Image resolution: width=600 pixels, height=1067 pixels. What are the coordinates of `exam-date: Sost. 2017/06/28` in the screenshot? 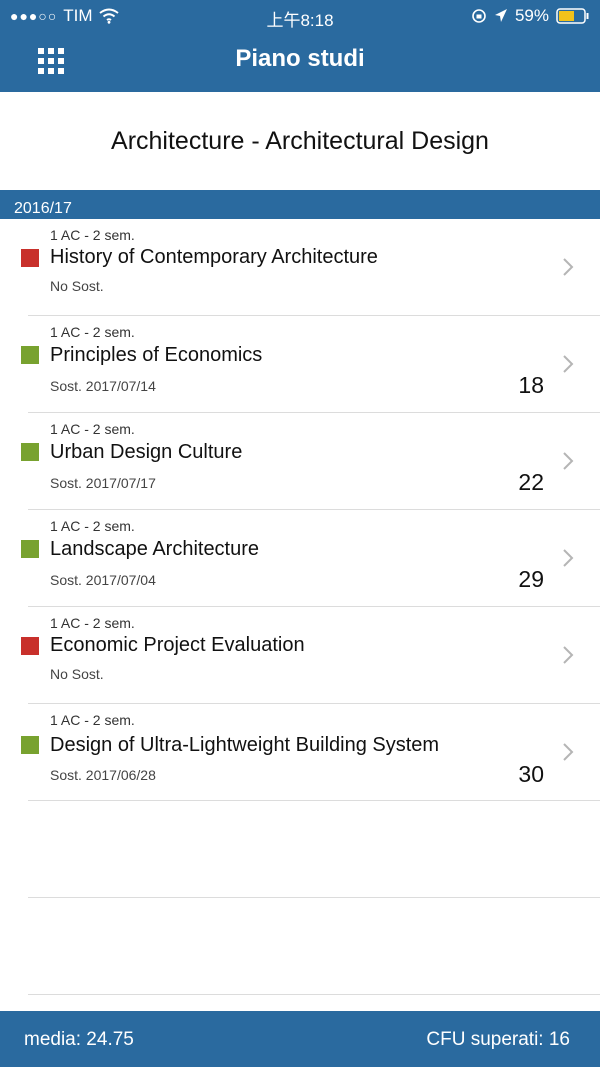 It's located at (103, 775).